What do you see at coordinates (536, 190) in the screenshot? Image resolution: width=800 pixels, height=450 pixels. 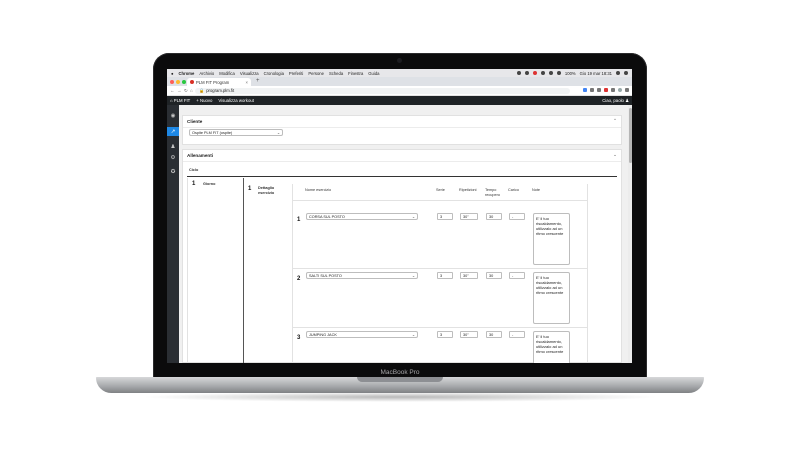 I see `col-note: Note` at bounding box center [536, 190].